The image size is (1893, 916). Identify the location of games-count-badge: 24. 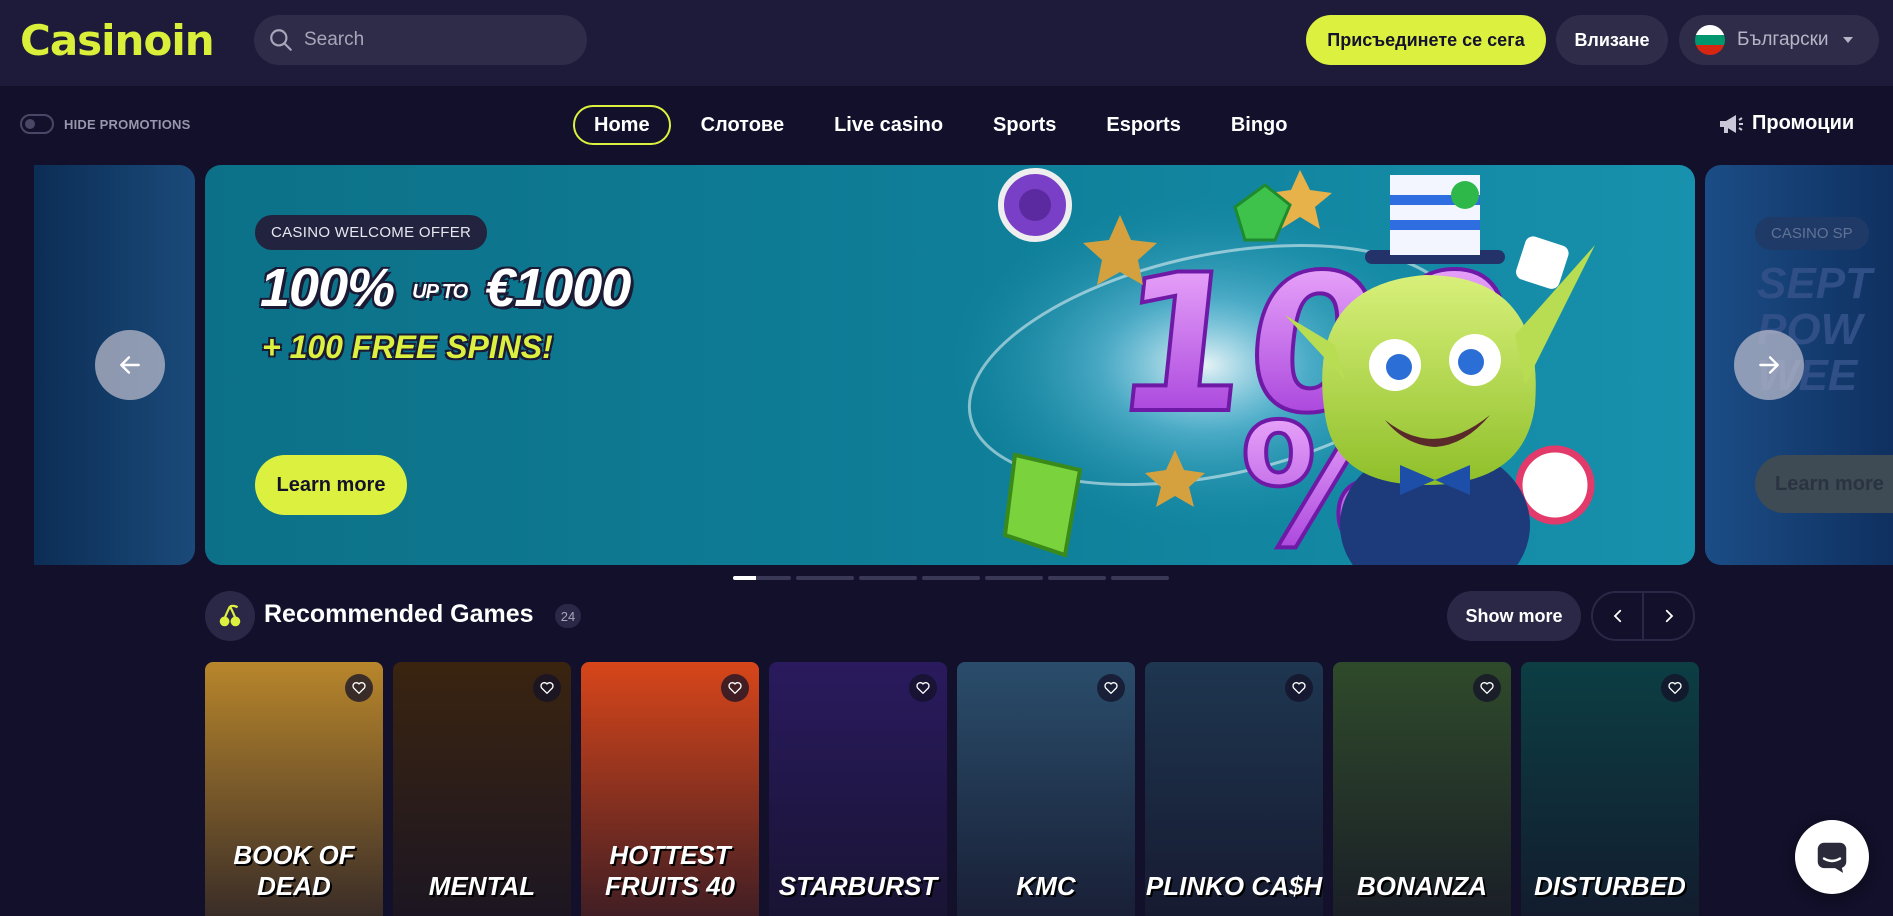
(568, 616).